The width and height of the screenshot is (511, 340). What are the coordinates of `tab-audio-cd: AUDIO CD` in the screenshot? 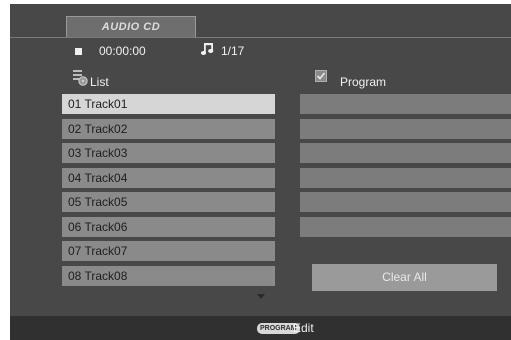 It's located at (131, 26).